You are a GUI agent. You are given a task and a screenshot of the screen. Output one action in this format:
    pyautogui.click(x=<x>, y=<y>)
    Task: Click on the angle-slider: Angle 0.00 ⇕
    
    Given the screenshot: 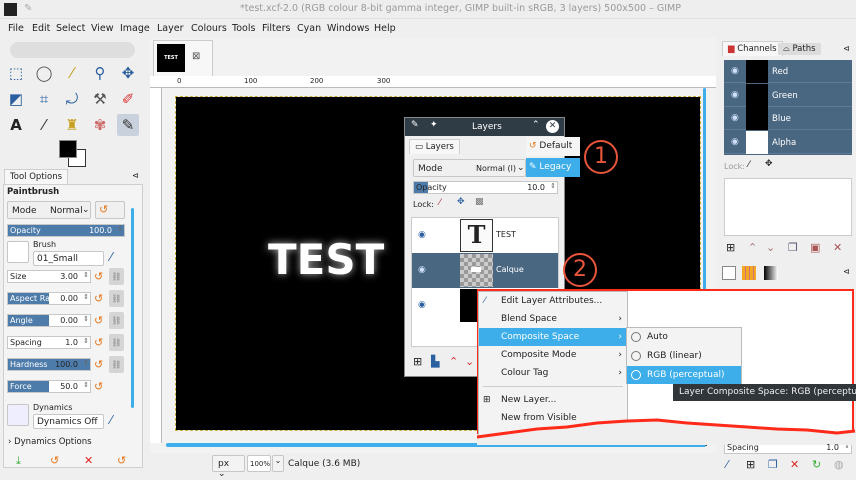 What is the action you would take?
    pyautogui.click(x=49, y=320)
    